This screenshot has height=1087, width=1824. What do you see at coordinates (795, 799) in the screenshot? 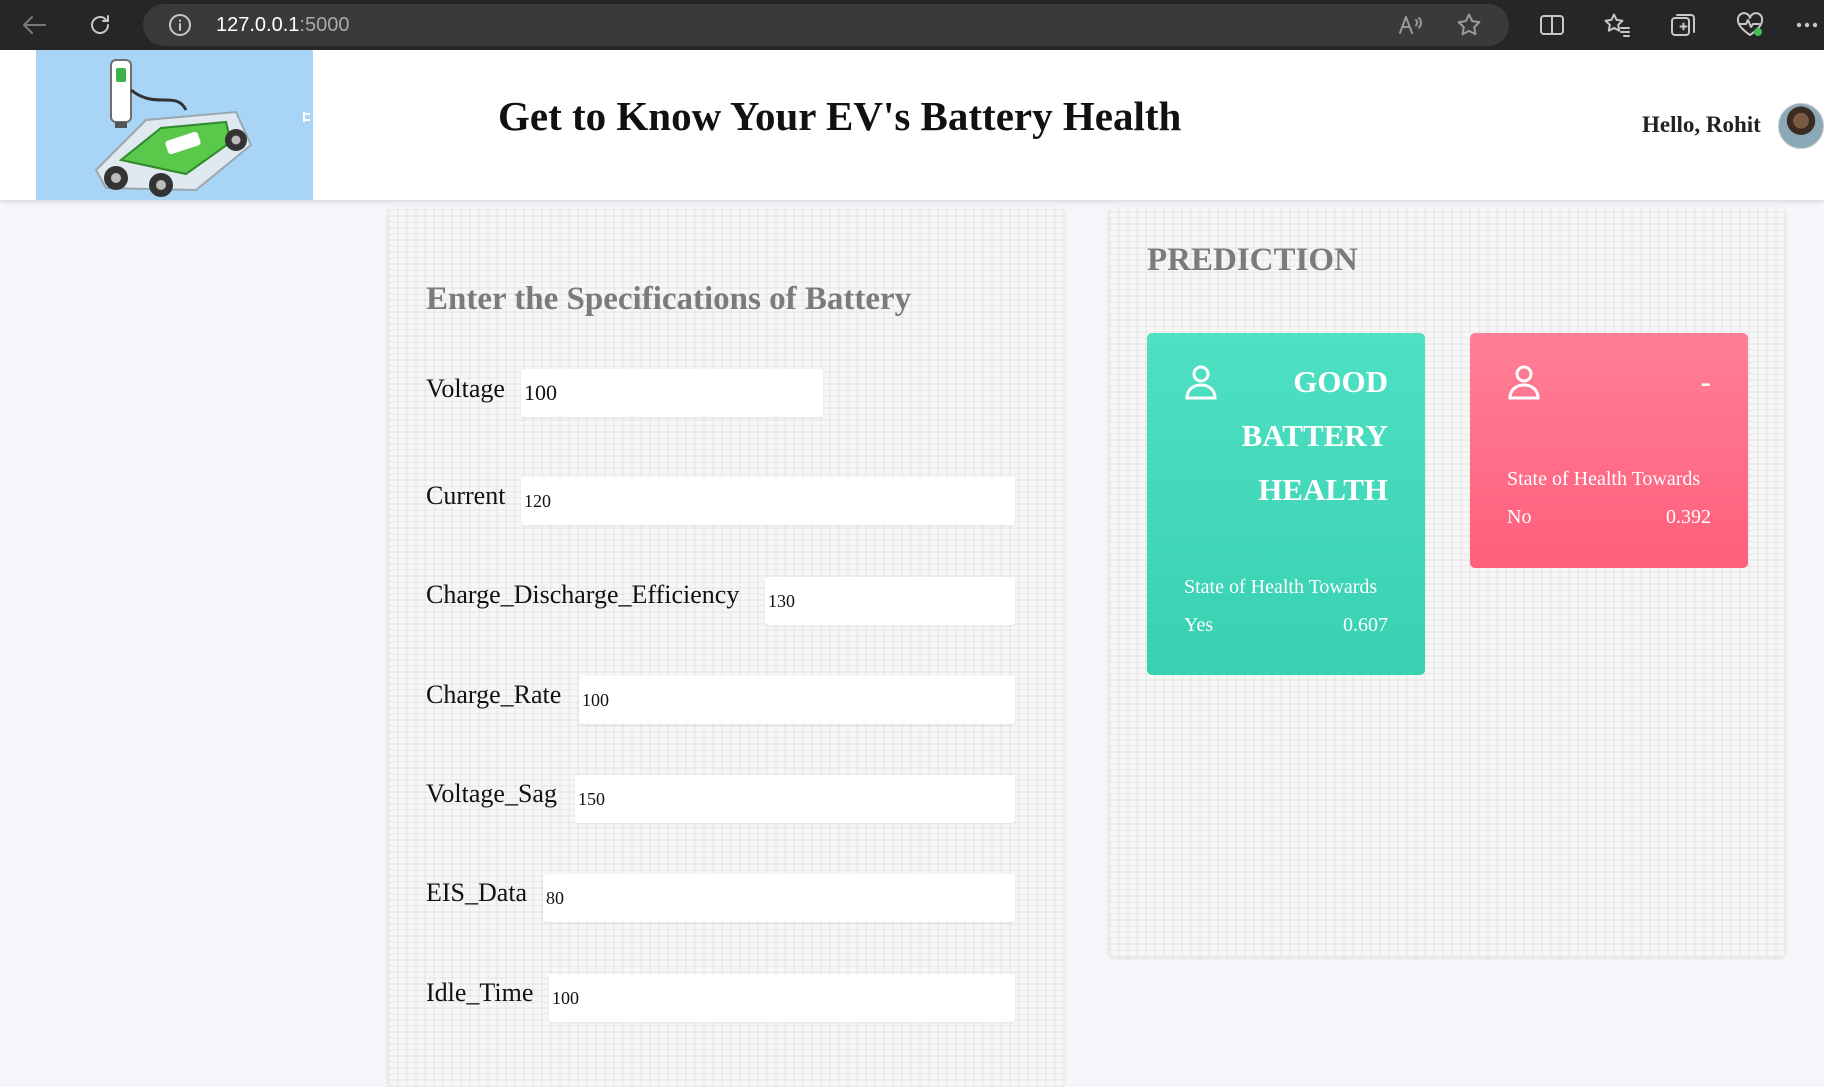
I see `voltage-sag-input` at bounding box center [795, 799].